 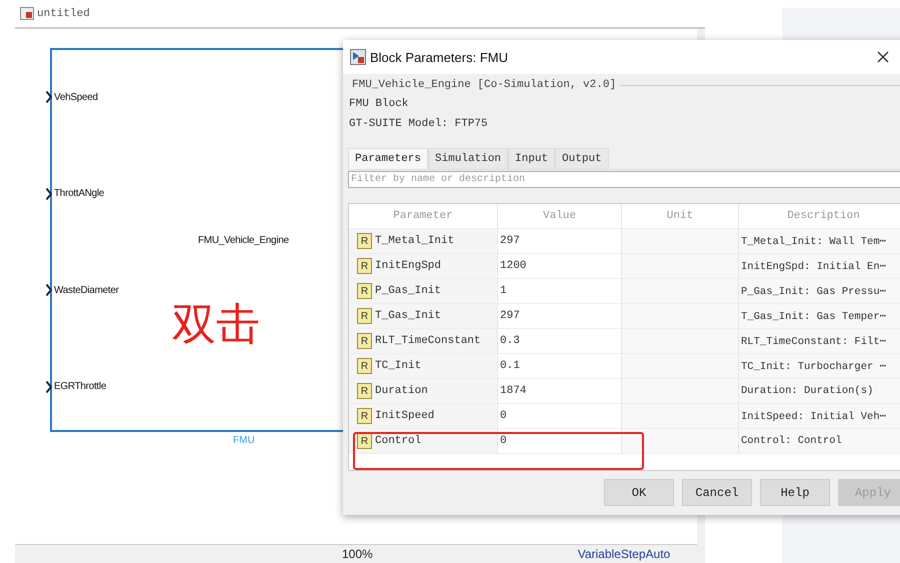 What do you see at coordinates (624, 179) in the screenshot?
I see `filter-field: Filter by name or description` at bounding box center [624, 179].